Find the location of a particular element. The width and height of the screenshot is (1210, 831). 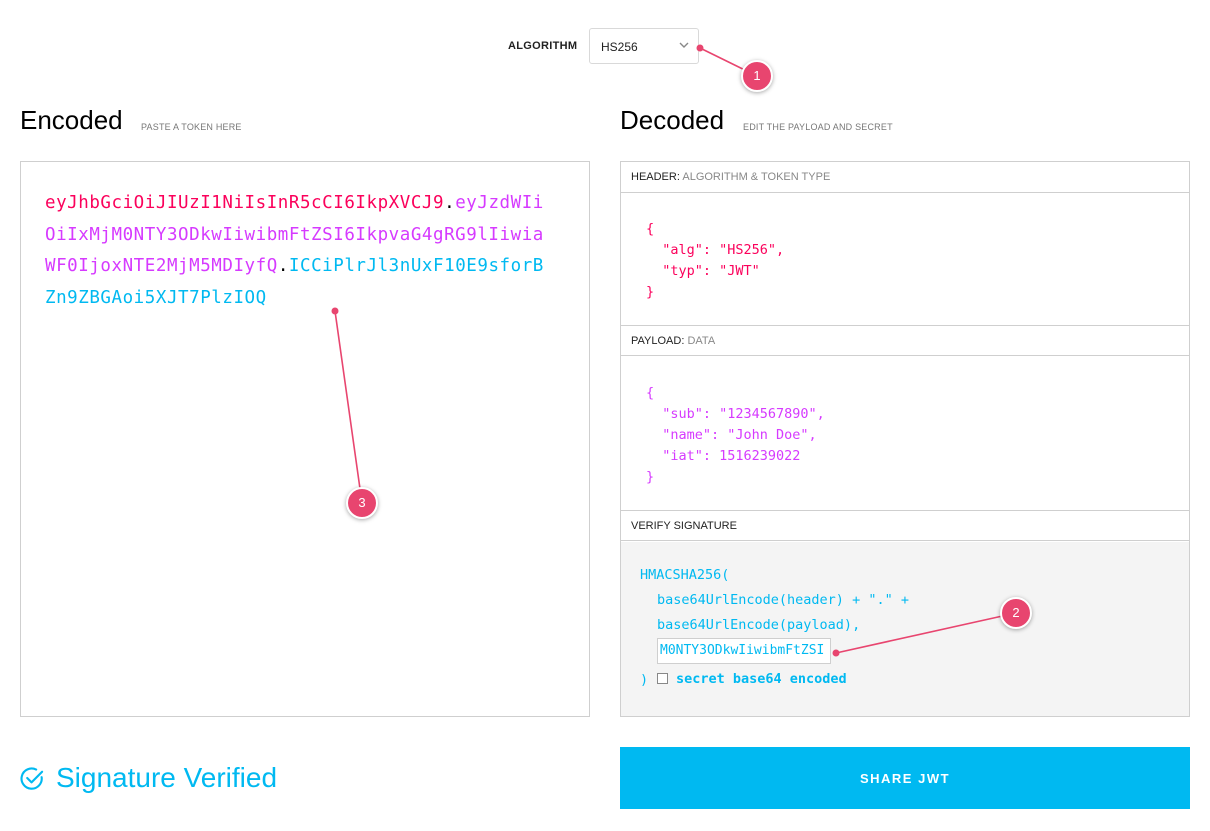

check-circle-icon is located at coordinates (32, 778).